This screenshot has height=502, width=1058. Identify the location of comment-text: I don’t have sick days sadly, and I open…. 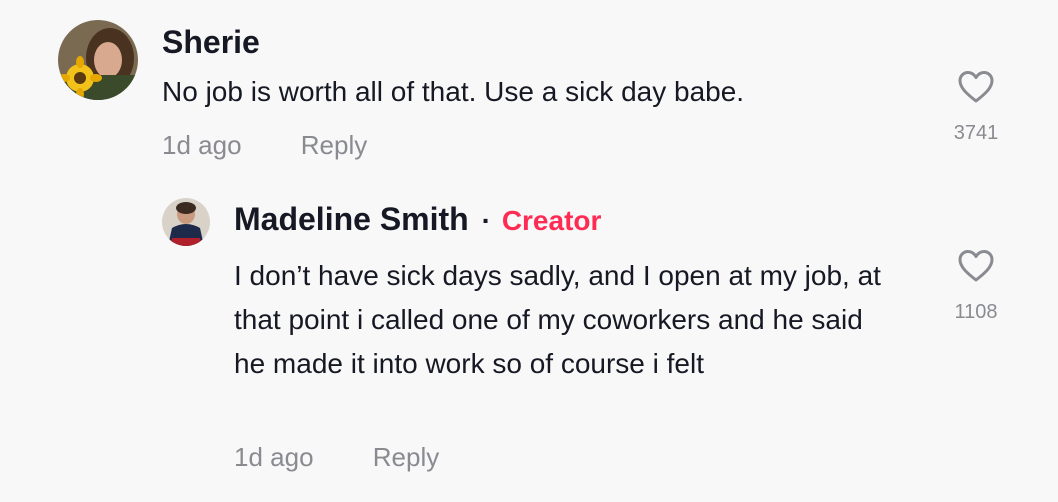
(557, 319).